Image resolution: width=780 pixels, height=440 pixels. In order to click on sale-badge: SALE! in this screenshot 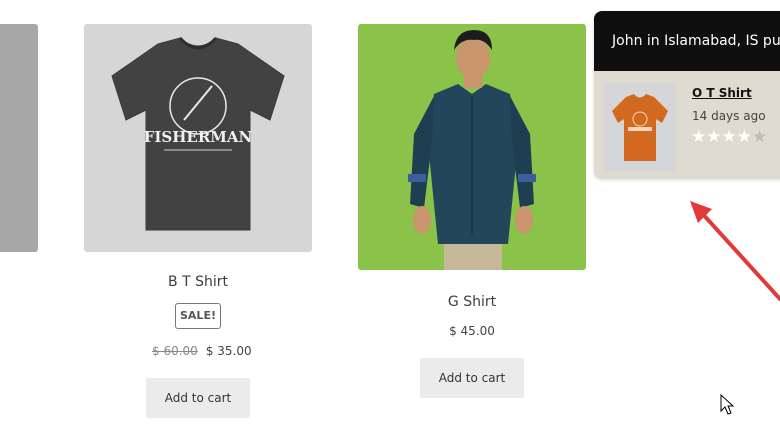, I will do `click(198, 316)`.